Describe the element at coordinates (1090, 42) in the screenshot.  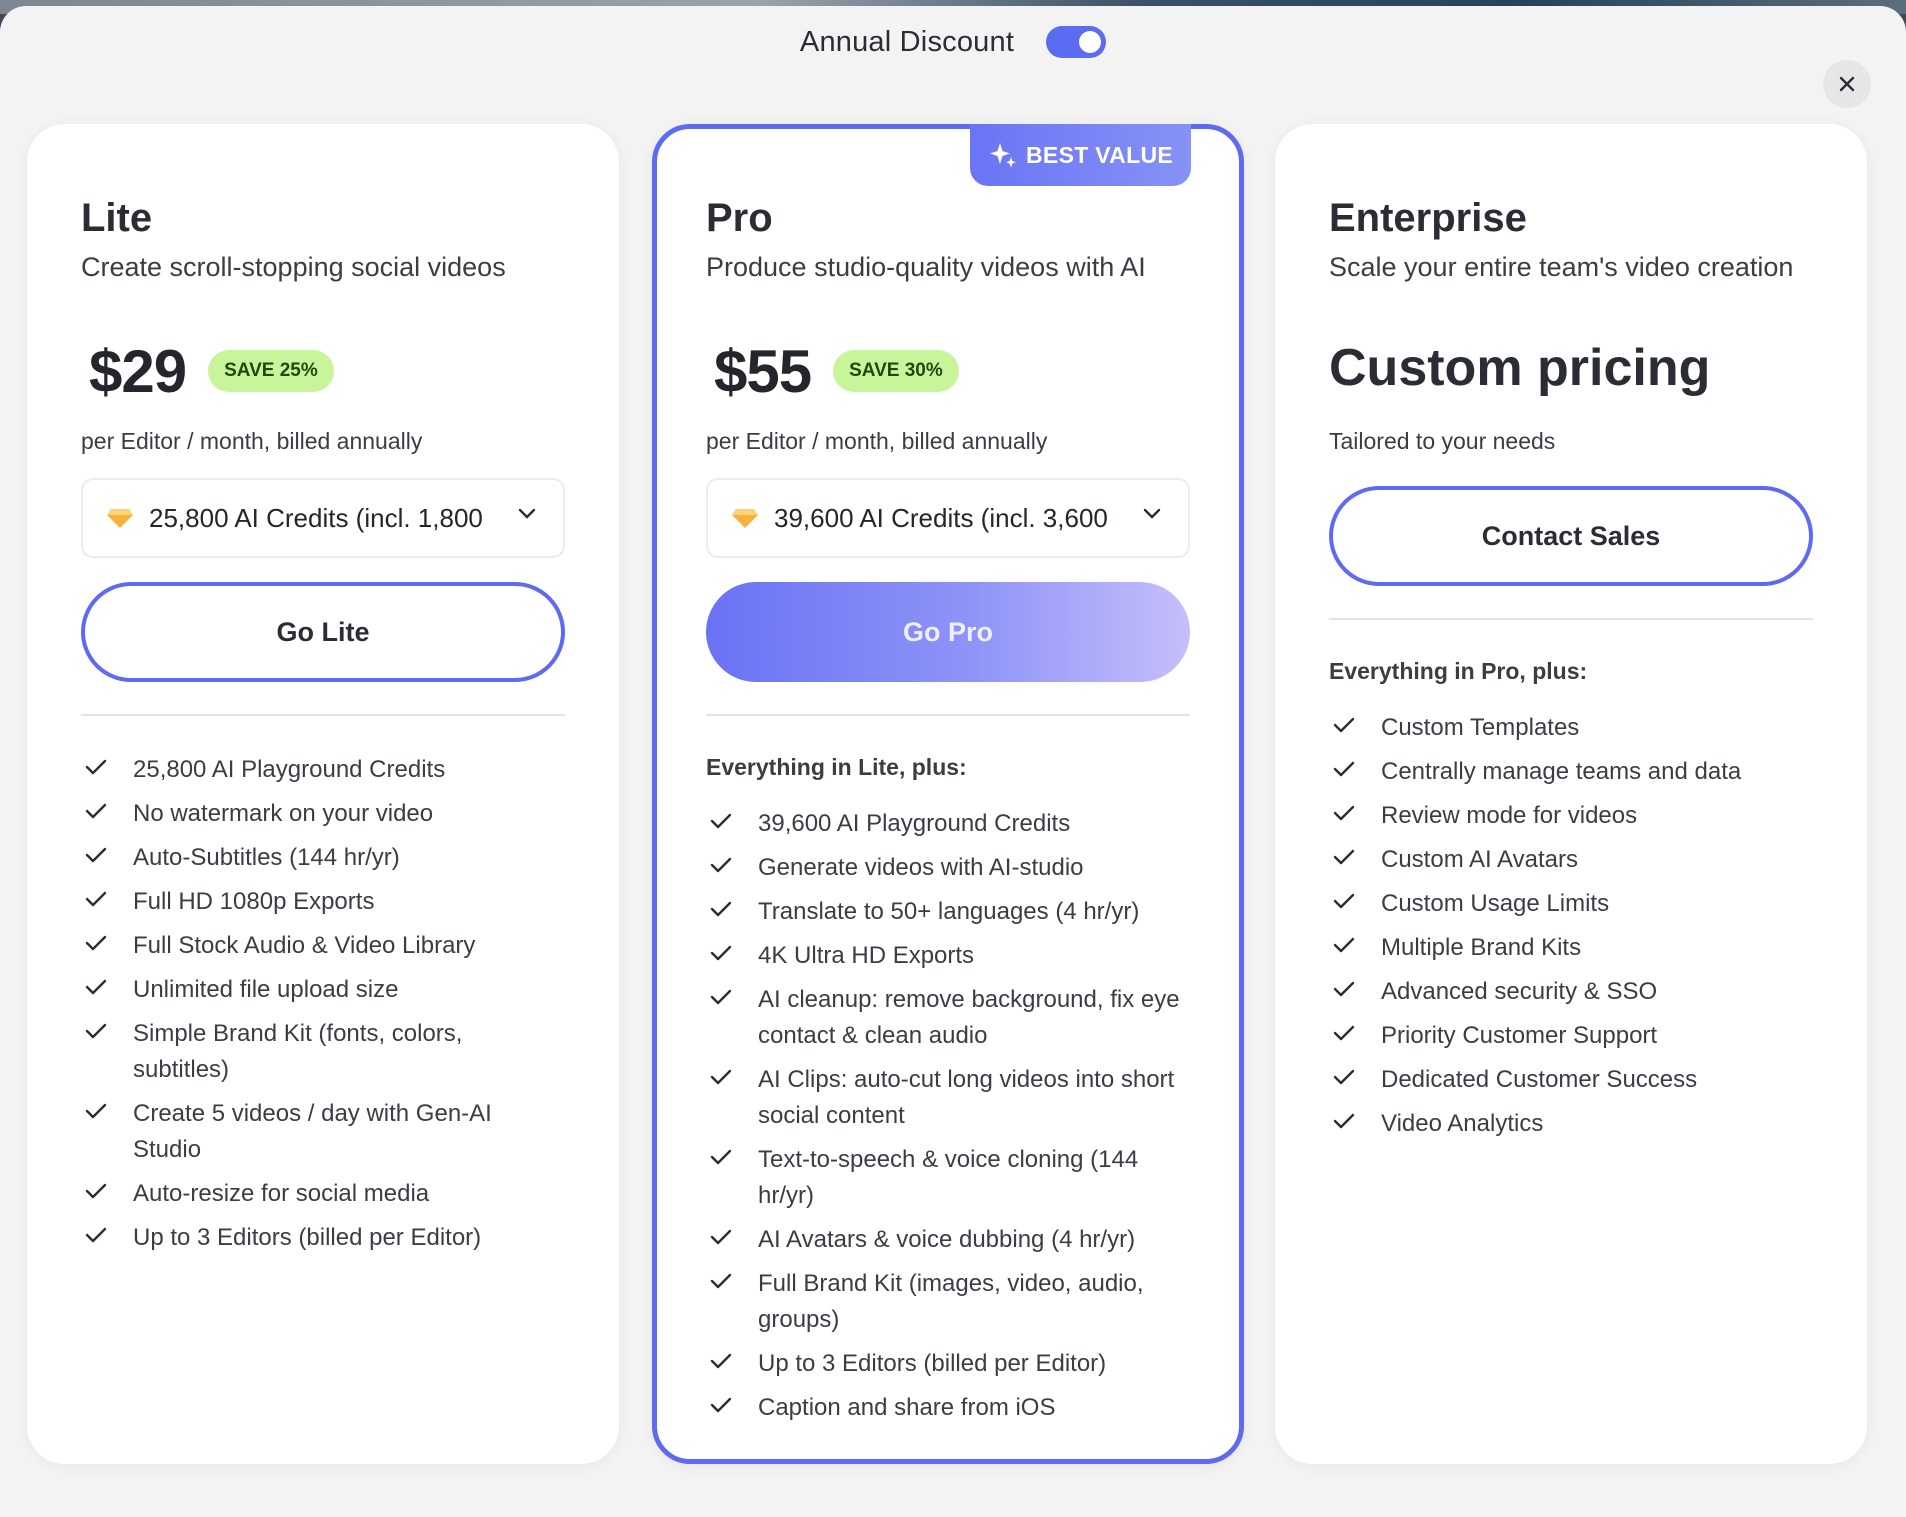
I see `toggle-knob` at that location.